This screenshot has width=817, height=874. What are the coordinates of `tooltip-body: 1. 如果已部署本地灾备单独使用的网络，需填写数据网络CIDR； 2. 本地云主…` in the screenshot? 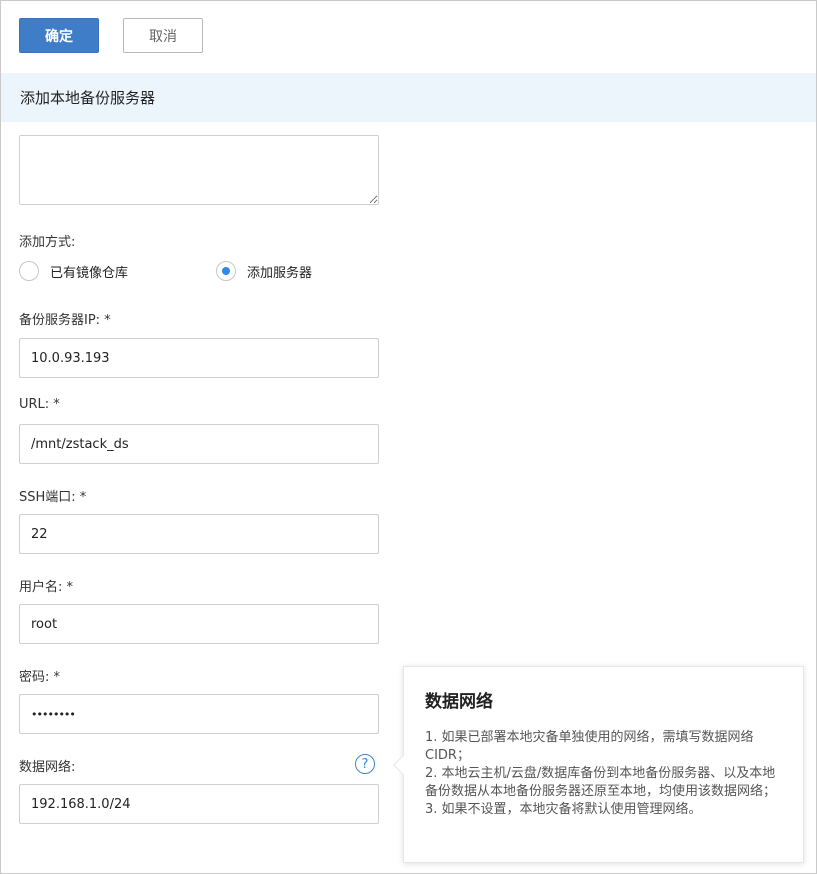 It's located at (603, 774).